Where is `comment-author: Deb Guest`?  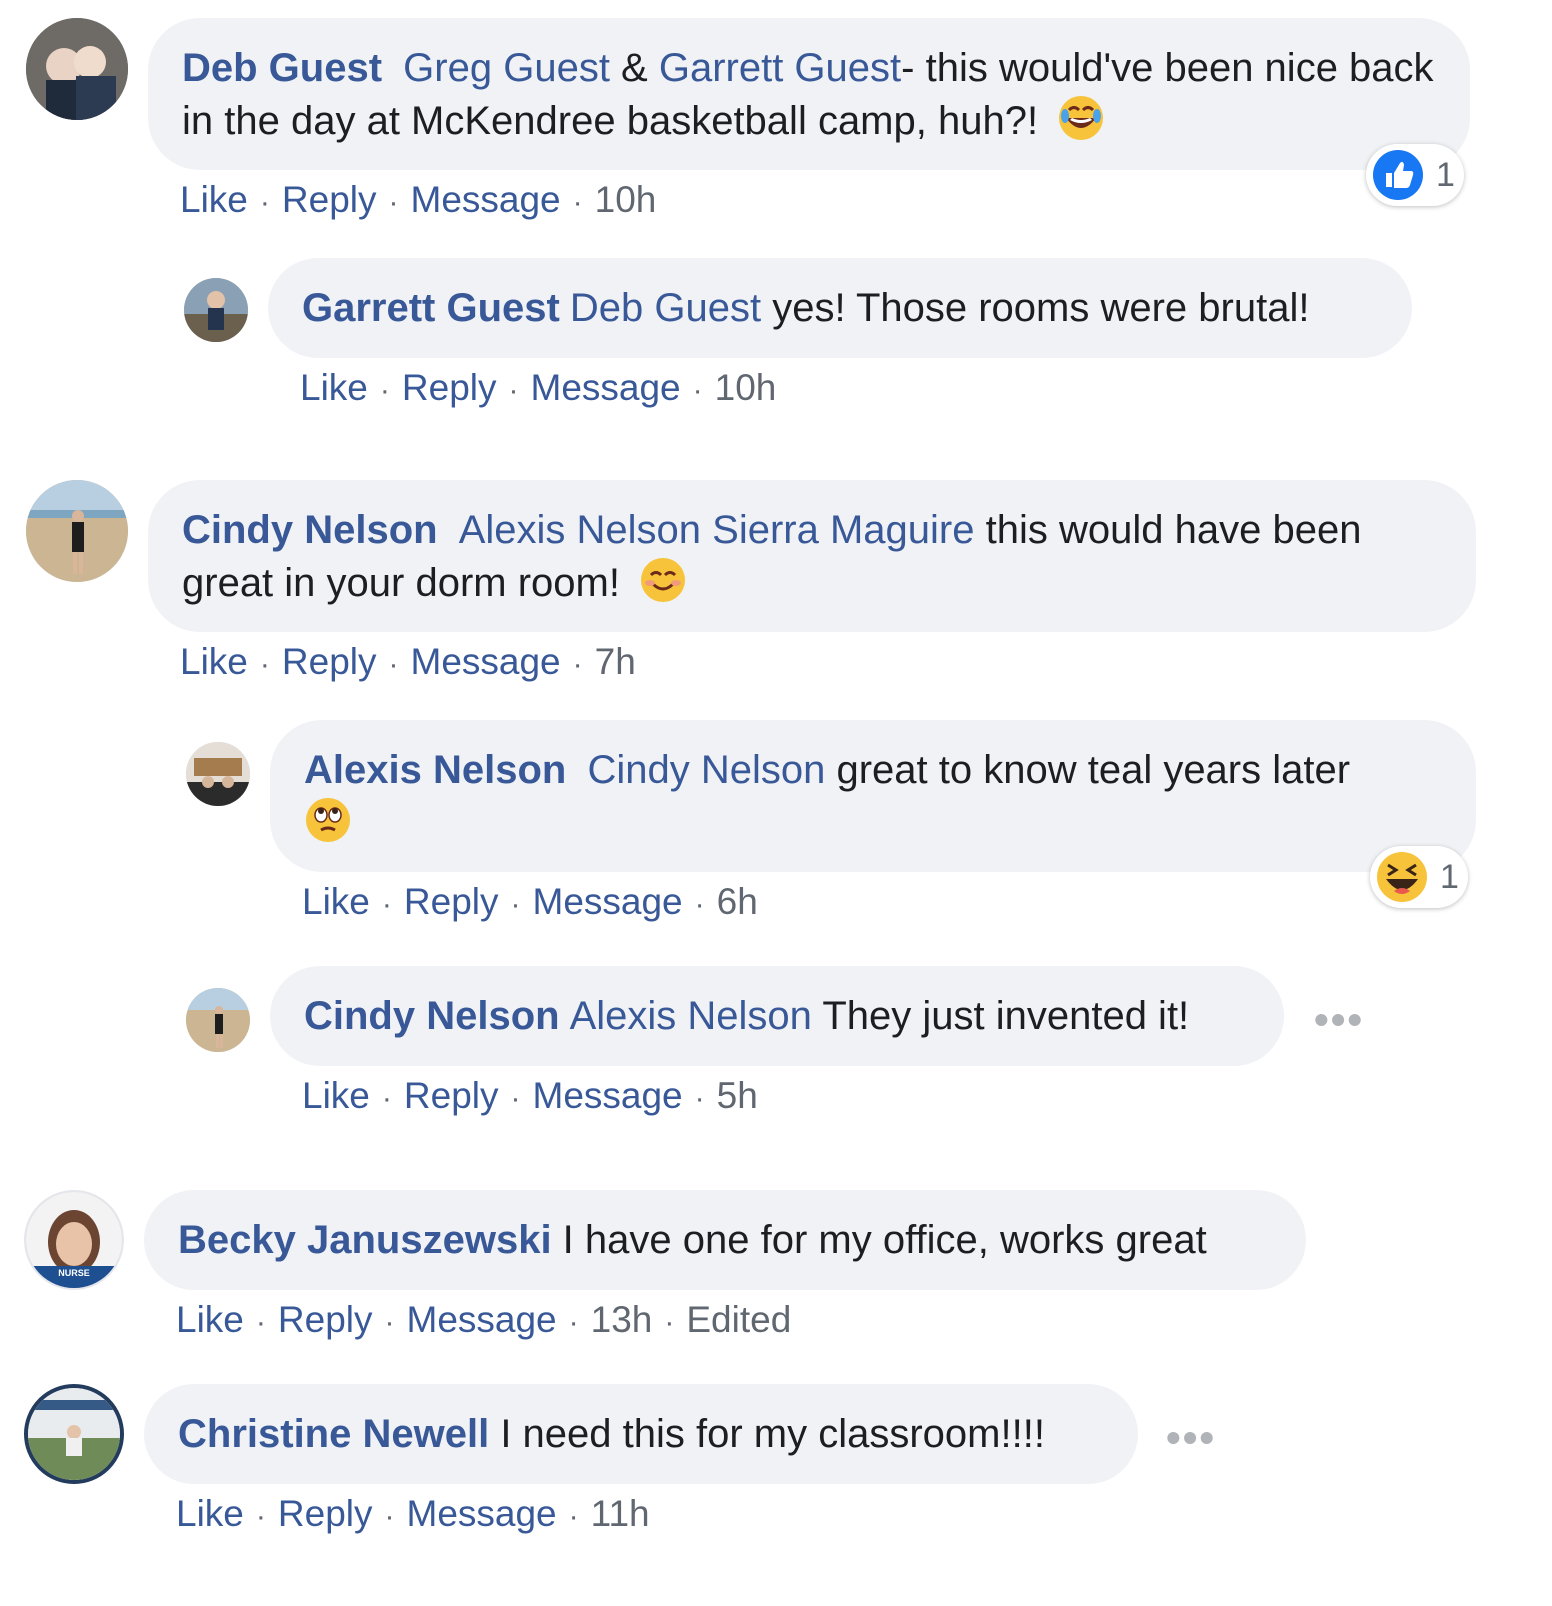 comment-author: Deb Guest is located at coordinates (282, 68).